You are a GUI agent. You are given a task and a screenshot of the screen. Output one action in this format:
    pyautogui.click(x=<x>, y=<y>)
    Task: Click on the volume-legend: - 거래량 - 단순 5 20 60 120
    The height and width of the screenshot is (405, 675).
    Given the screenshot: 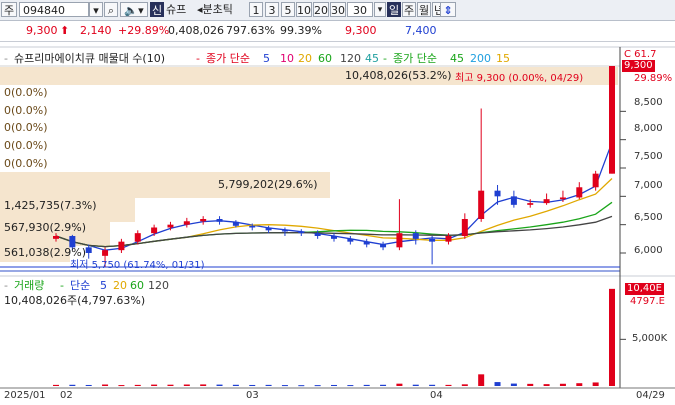 What is the action you would take?
    pyautogui.click(x=150, y=286)
    